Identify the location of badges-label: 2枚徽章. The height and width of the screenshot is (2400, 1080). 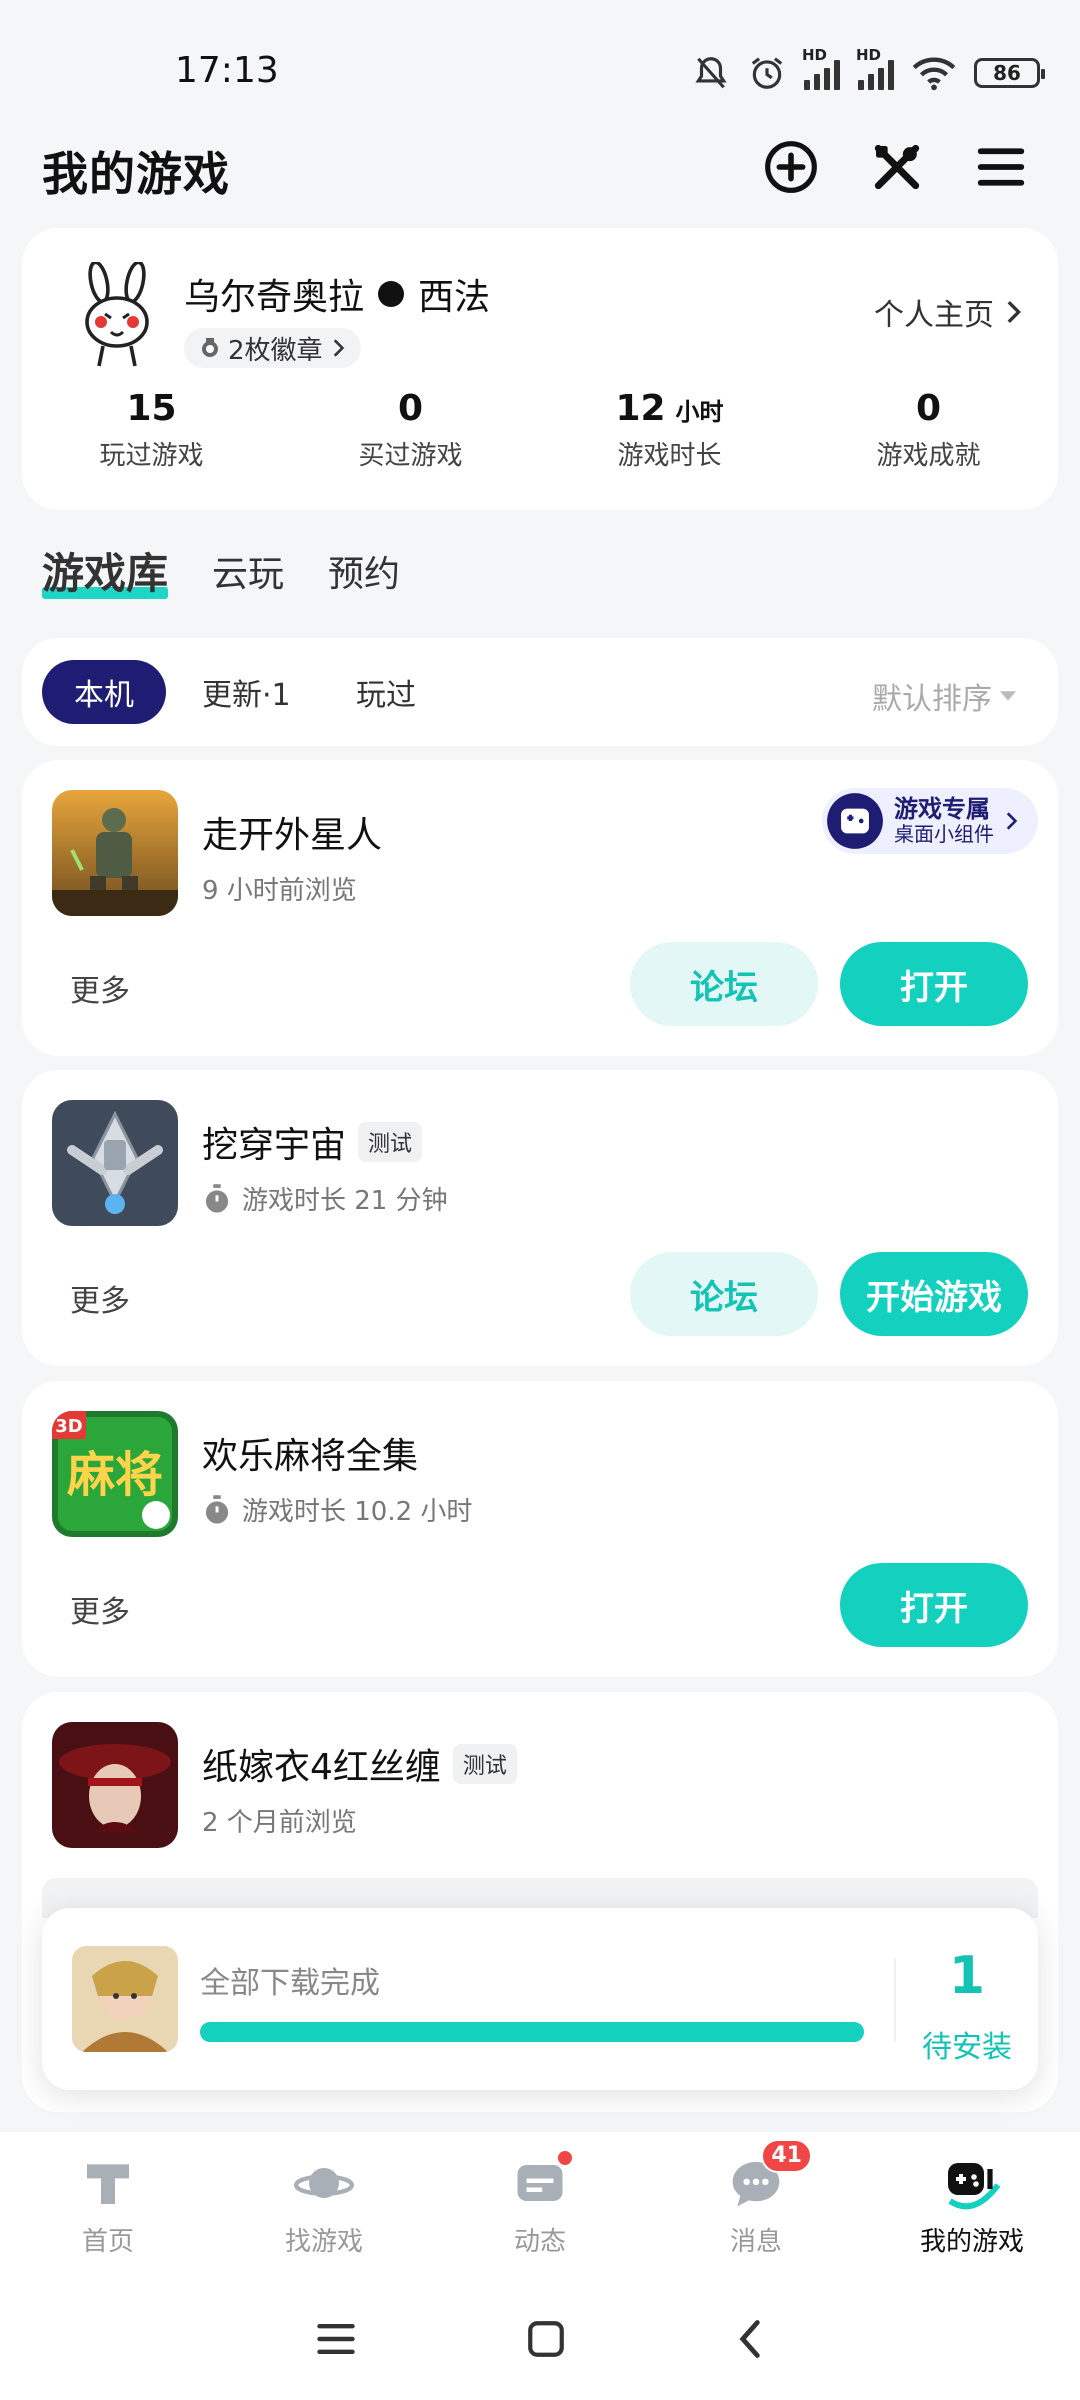
(275, 350).